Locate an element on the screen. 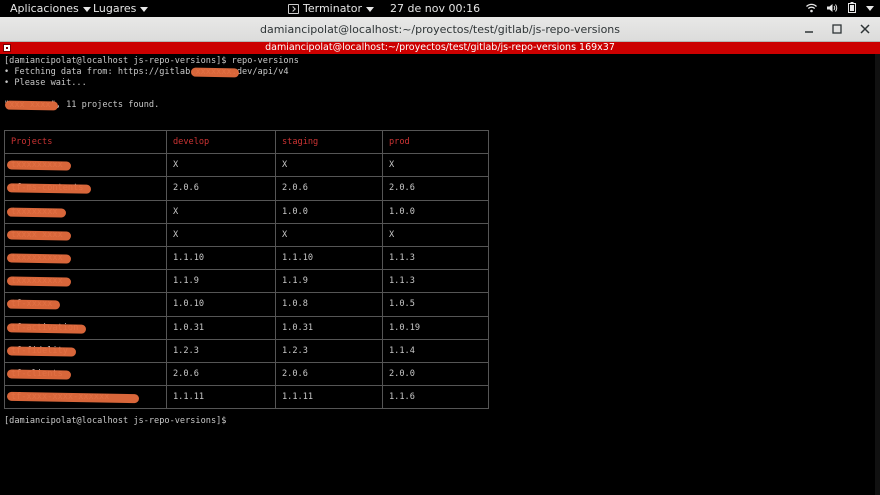 The image size is (880, 495). cell-project: tf-activation is located at coordinates (85, 327).